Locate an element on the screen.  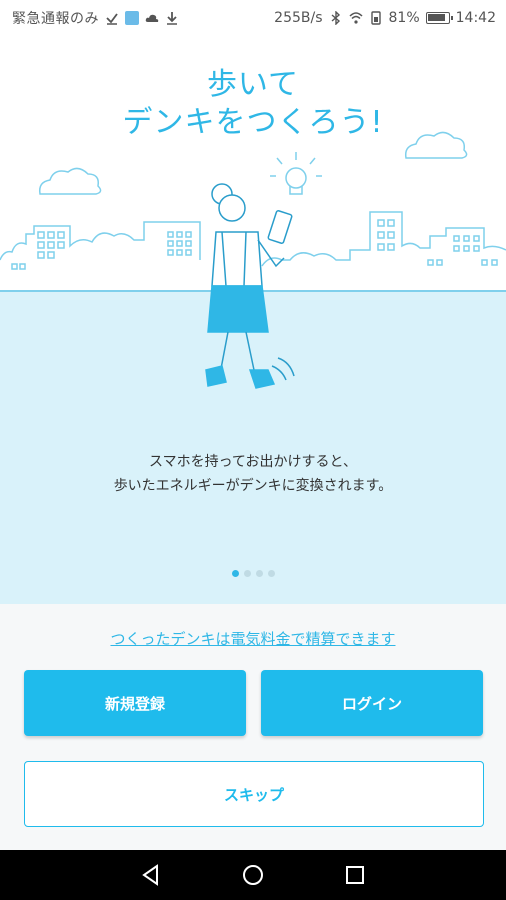
signup-button: 新規登録 is located at coordinates (135, 703).